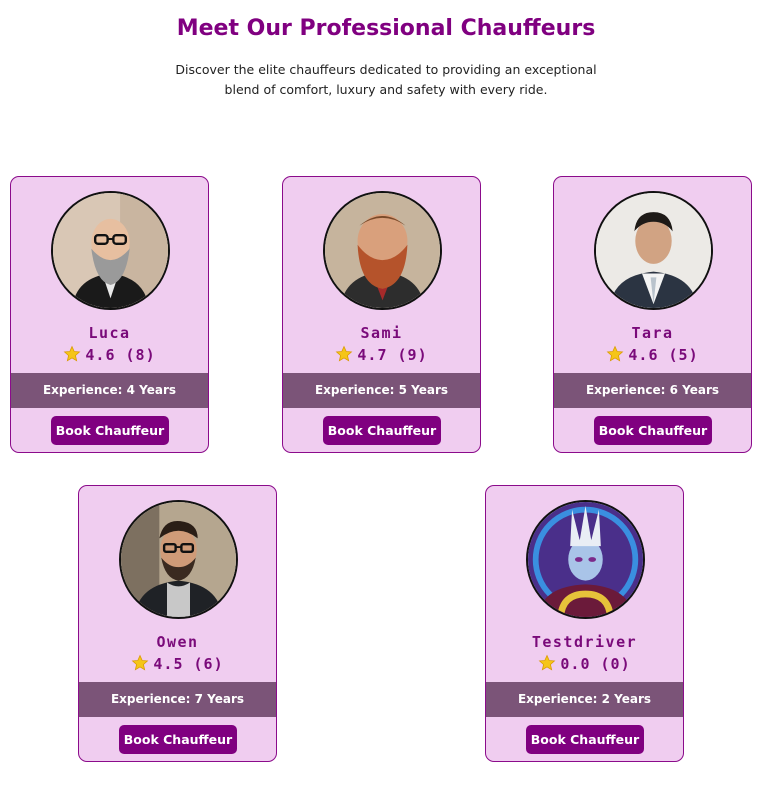 This screenshot has width=772, height=786. Describe the element at coordinates (392, 355) in the screenshot. I see `rating-value: 4.7 (9)` at that location.